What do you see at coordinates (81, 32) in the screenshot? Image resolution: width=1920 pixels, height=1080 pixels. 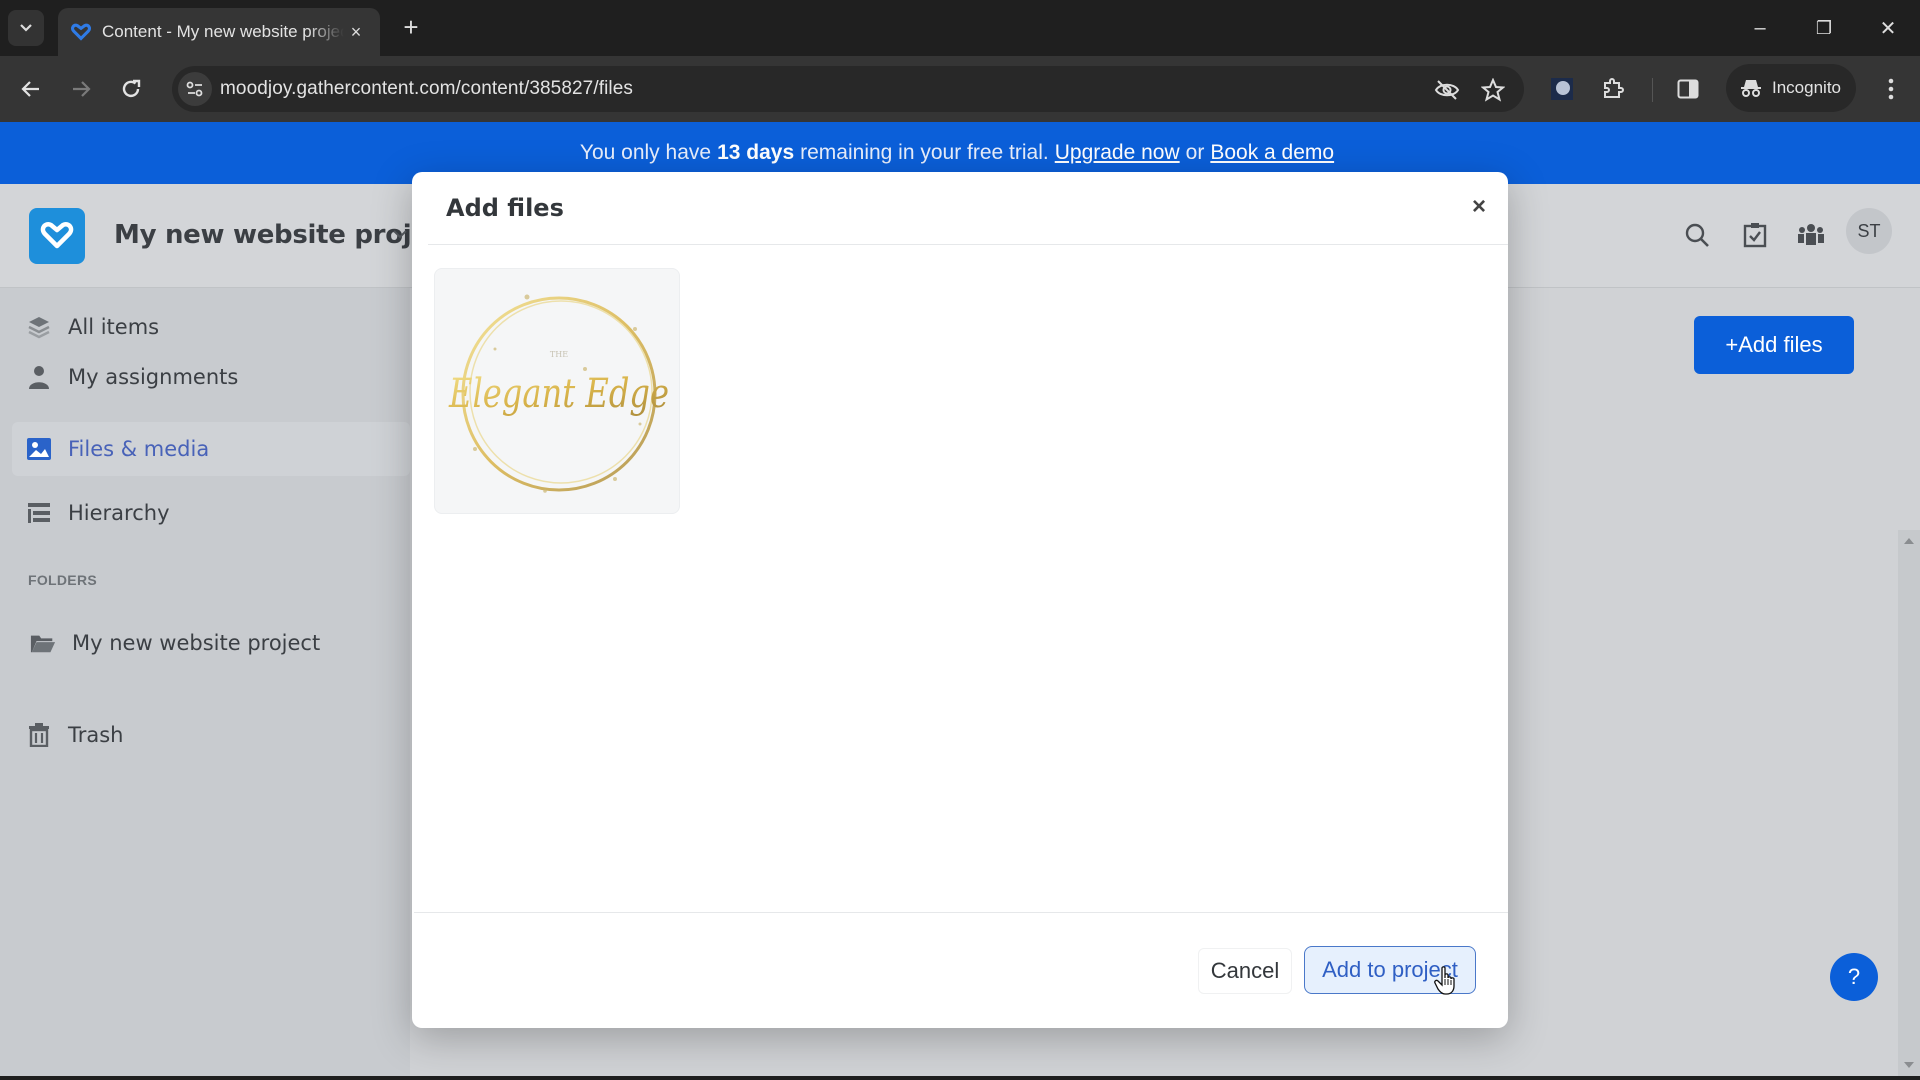 I see `gathercontent-favicon-icon` at bounding box center [81, 32].